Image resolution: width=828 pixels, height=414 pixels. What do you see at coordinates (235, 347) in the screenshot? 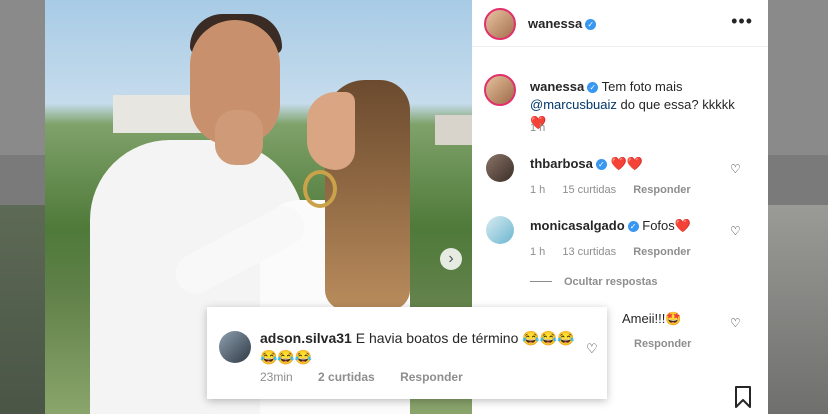
I see `comment-avatar-adson` at bounding box center [235, 347].